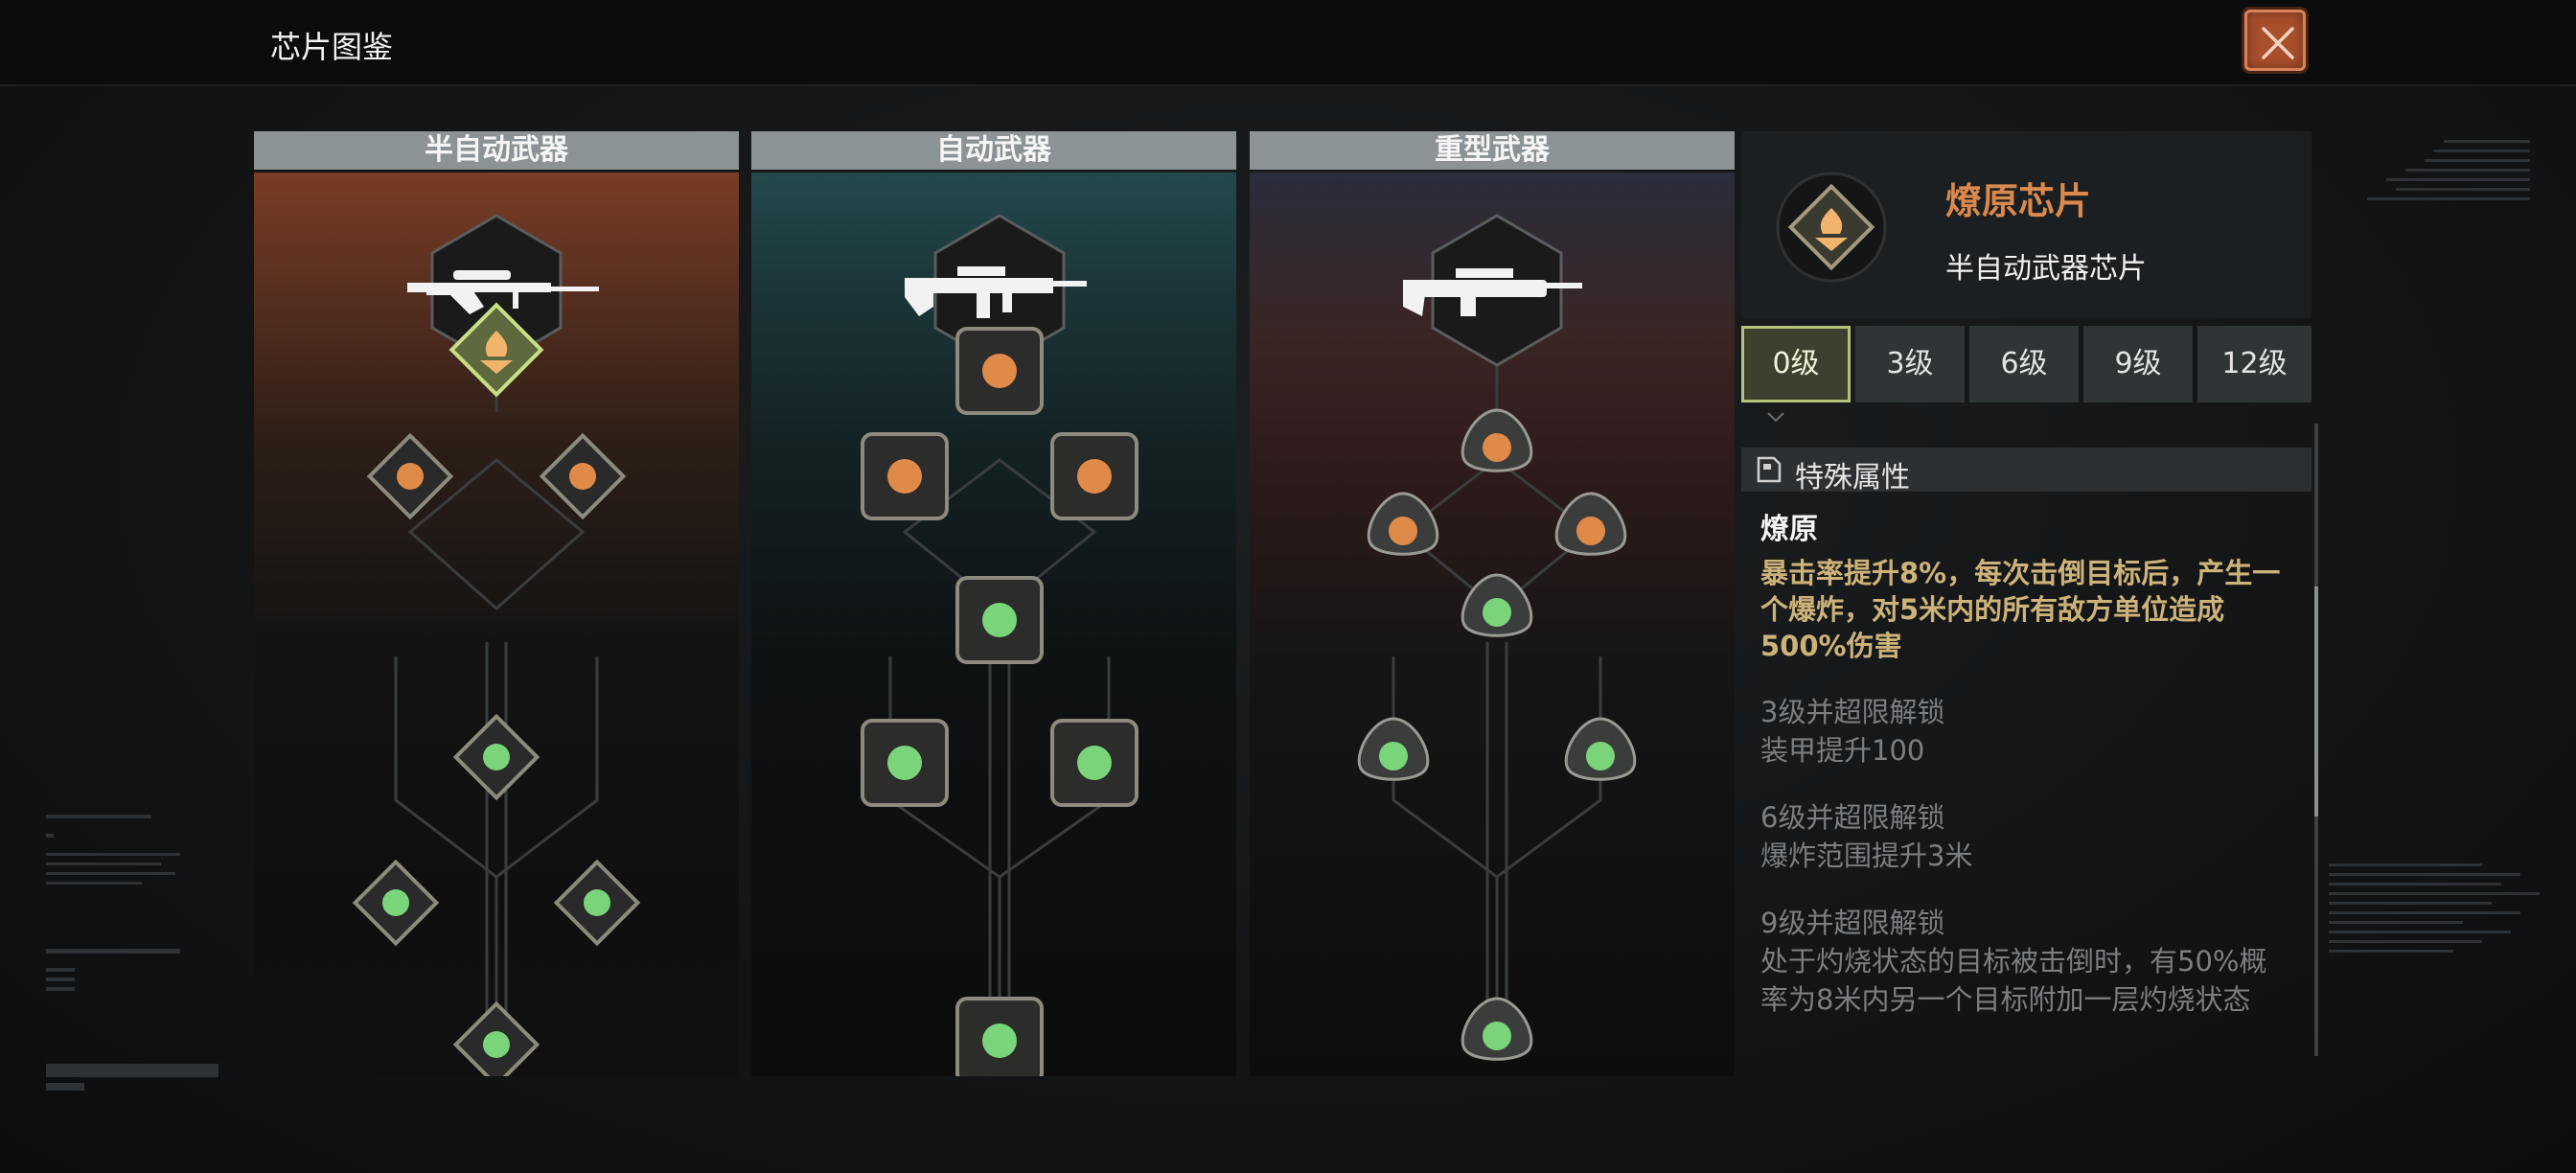 Image resolution: width=2576 pixels, height=1173 pixels. I want to click on chip-name: 燎原芯片, so click(2019, 201).